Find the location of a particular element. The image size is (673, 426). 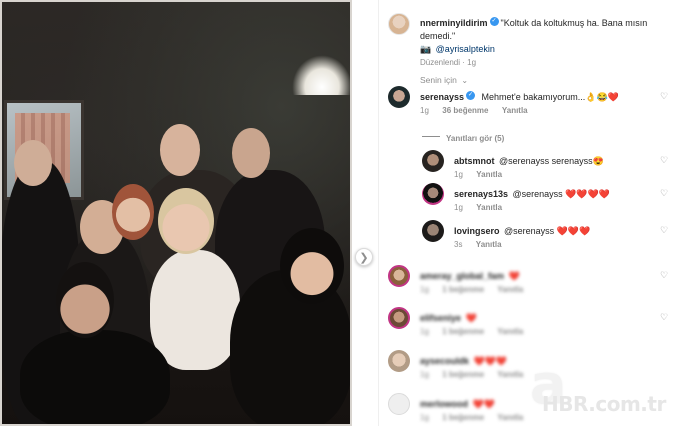

comment-text: ❤️❤️❤️ is located at coordinates (490, 361).